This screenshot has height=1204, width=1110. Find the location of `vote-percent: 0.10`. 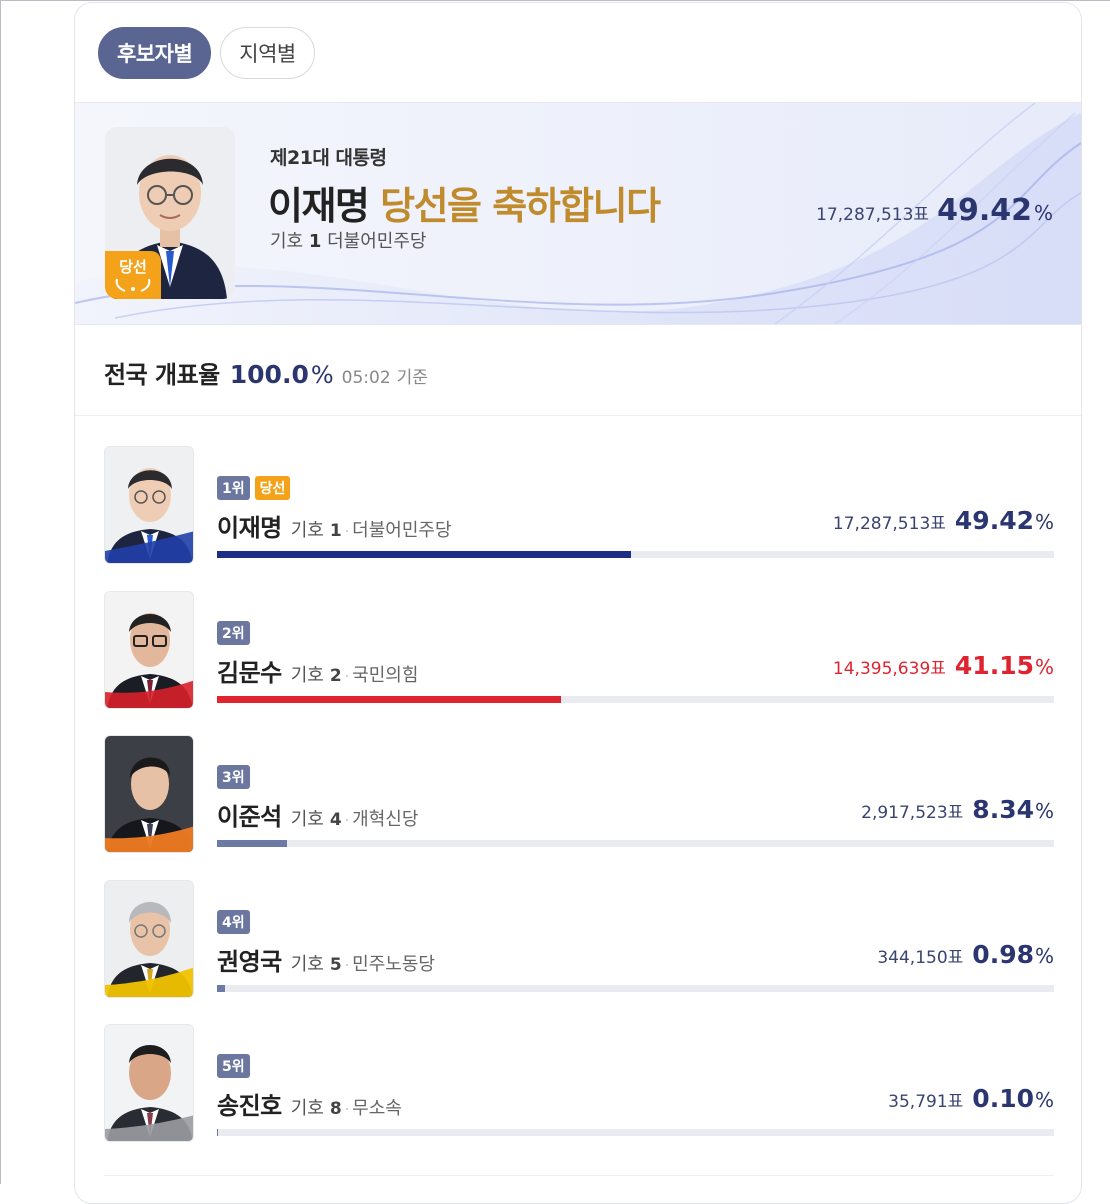

vote-percent: 0.10 is located at coordinates (1003, 1098).